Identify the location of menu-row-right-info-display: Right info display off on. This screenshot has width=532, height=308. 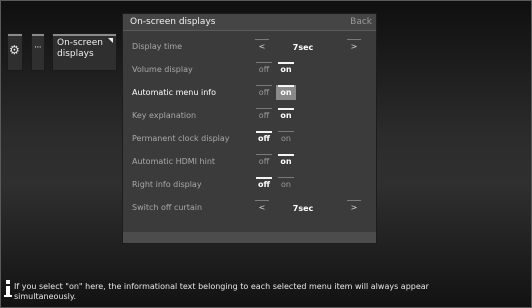
(249, 185).